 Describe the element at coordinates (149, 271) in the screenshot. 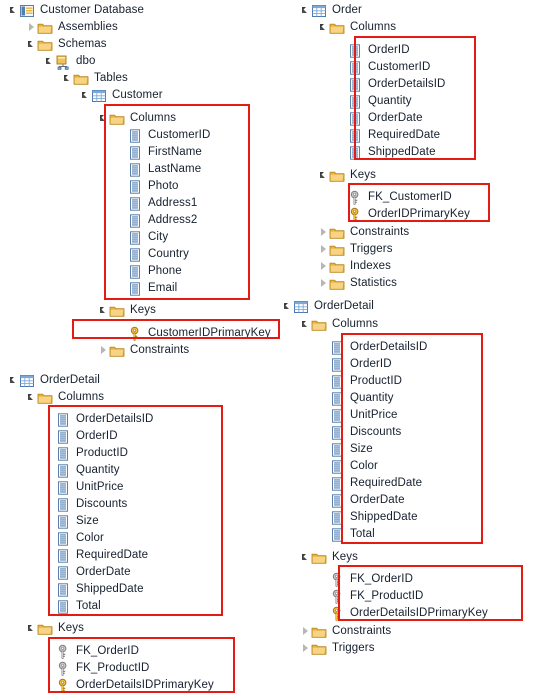

I see `tree-node: Phone` at that location.